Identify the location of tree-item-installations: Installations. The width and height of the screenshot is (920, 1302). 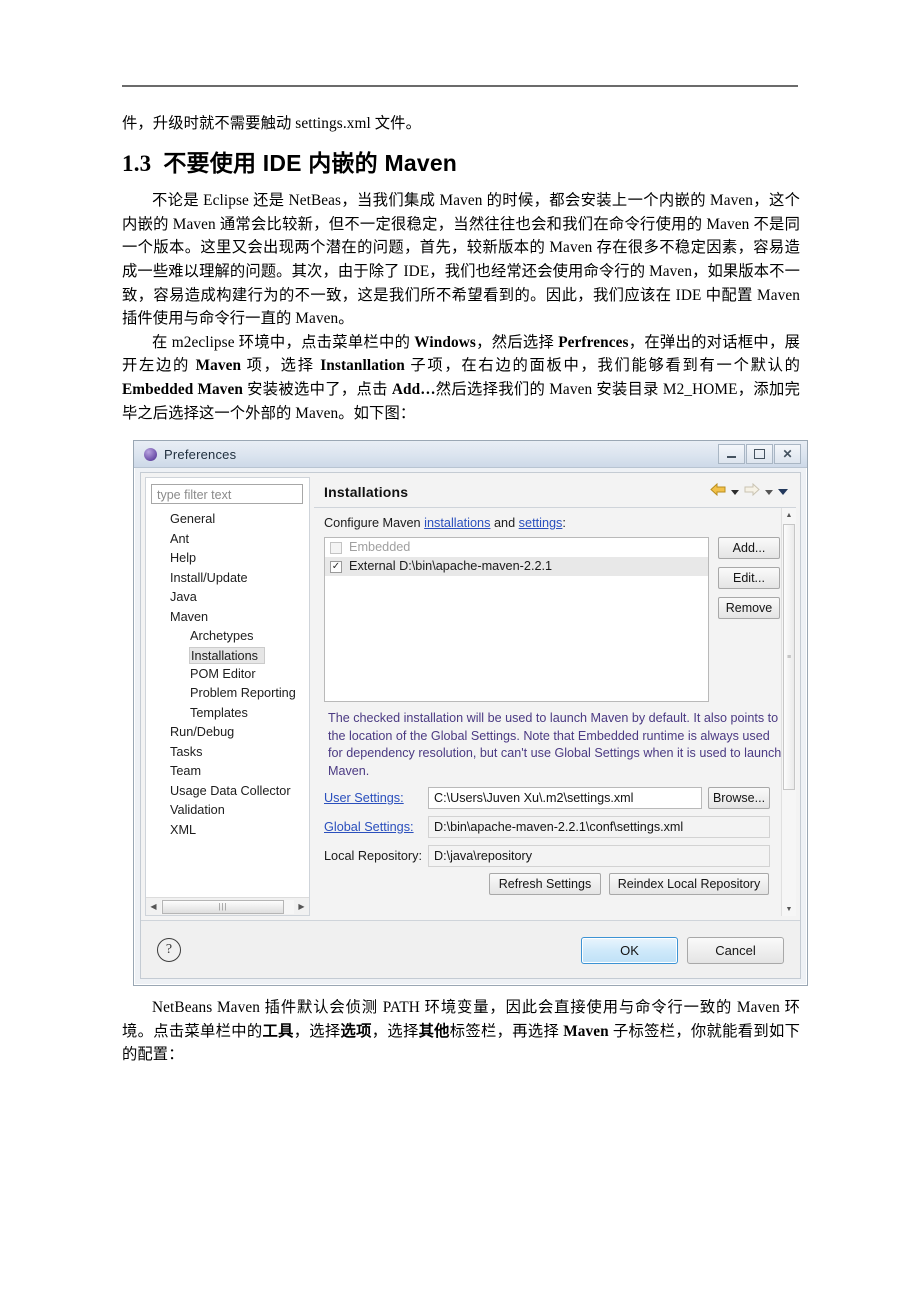
(227, 655).